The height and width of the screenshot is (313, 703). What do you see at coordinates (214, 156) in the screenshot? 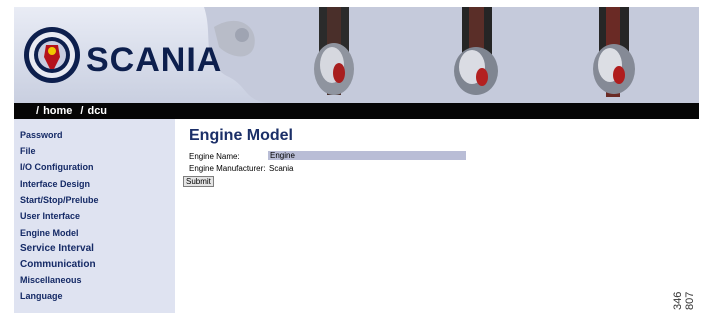
I see `engine-name-label: Engine Name:` at bounding box center [214, 156].